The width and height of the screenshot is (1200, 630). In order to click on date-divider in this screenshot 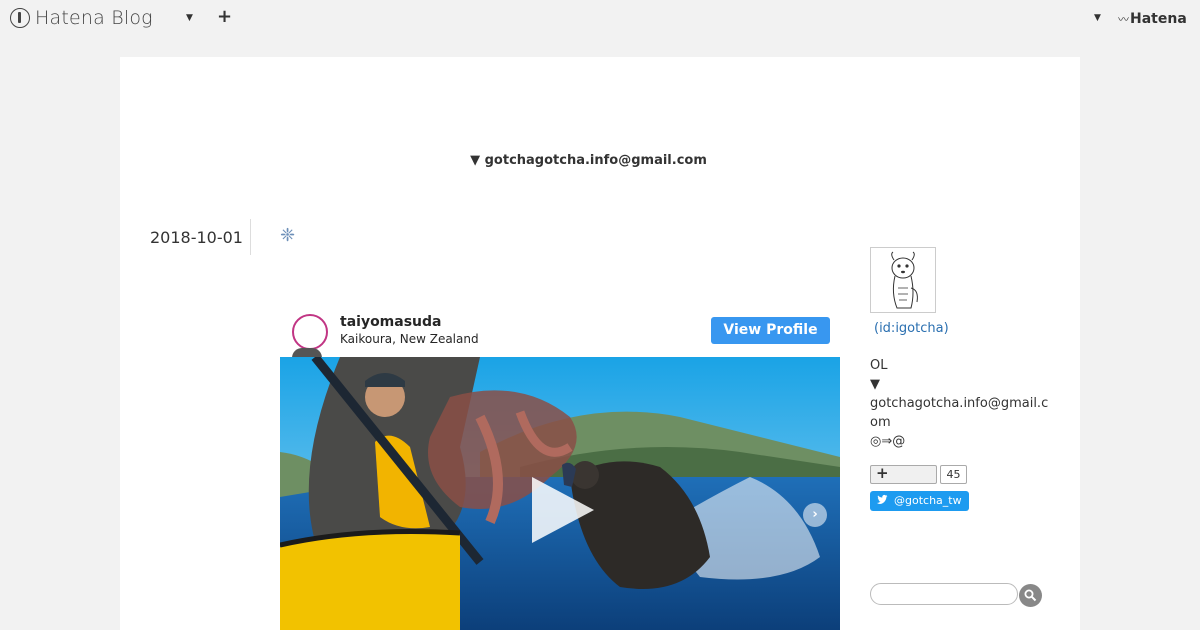, I will do `click(250, 237)`.